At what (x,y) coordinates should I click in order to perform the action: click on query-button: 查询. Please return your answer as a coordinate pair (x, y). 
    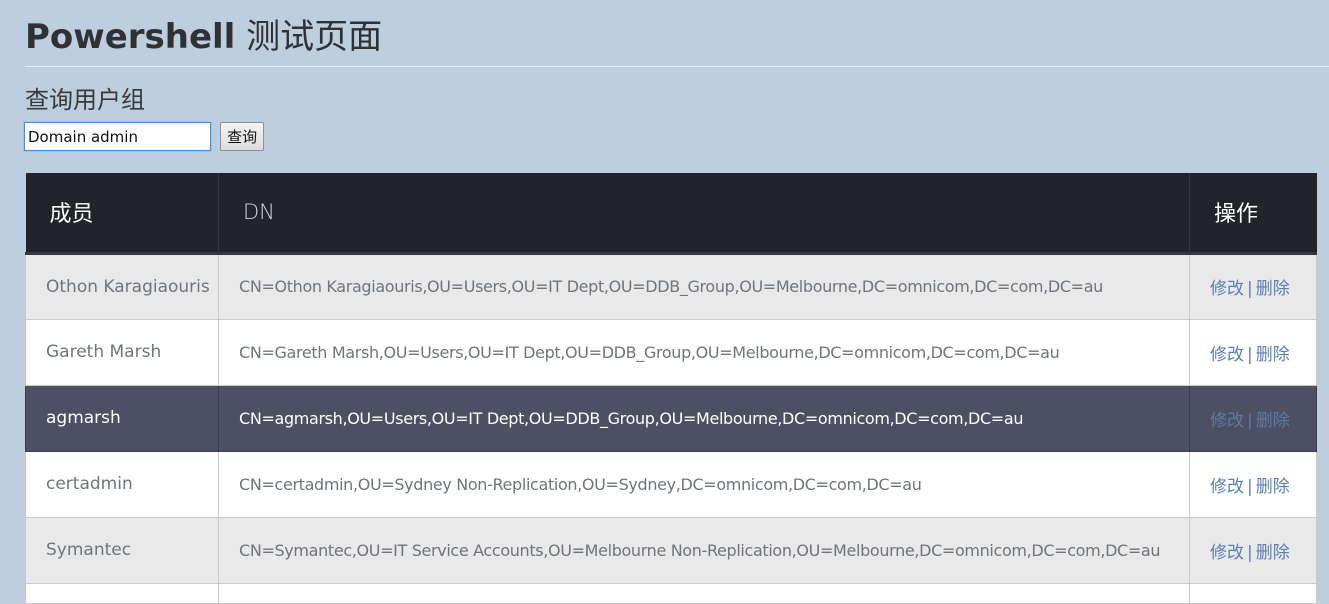
    Looking at the image, I should click on (242, 136).